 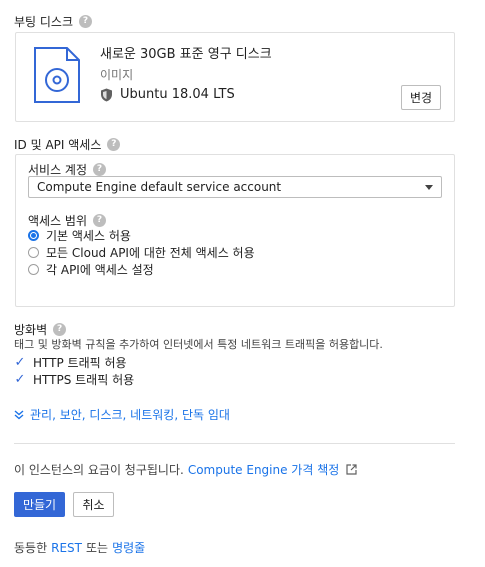 I want to click on image-label: 이미지, so click(x=117, y=75).